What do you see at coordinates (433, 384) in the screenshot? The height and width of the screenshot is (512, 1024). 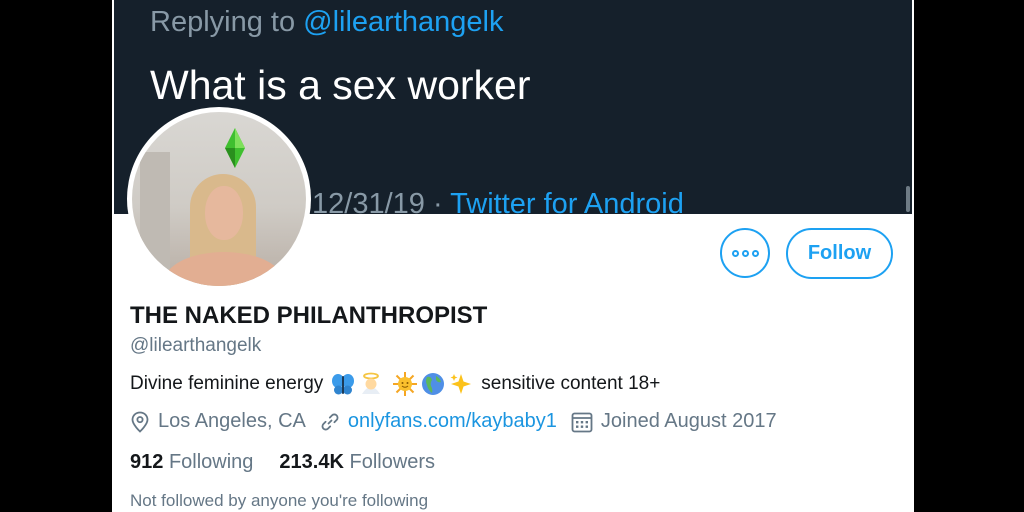 I see `globe-americas-icon` at bounding box center [433, 384].